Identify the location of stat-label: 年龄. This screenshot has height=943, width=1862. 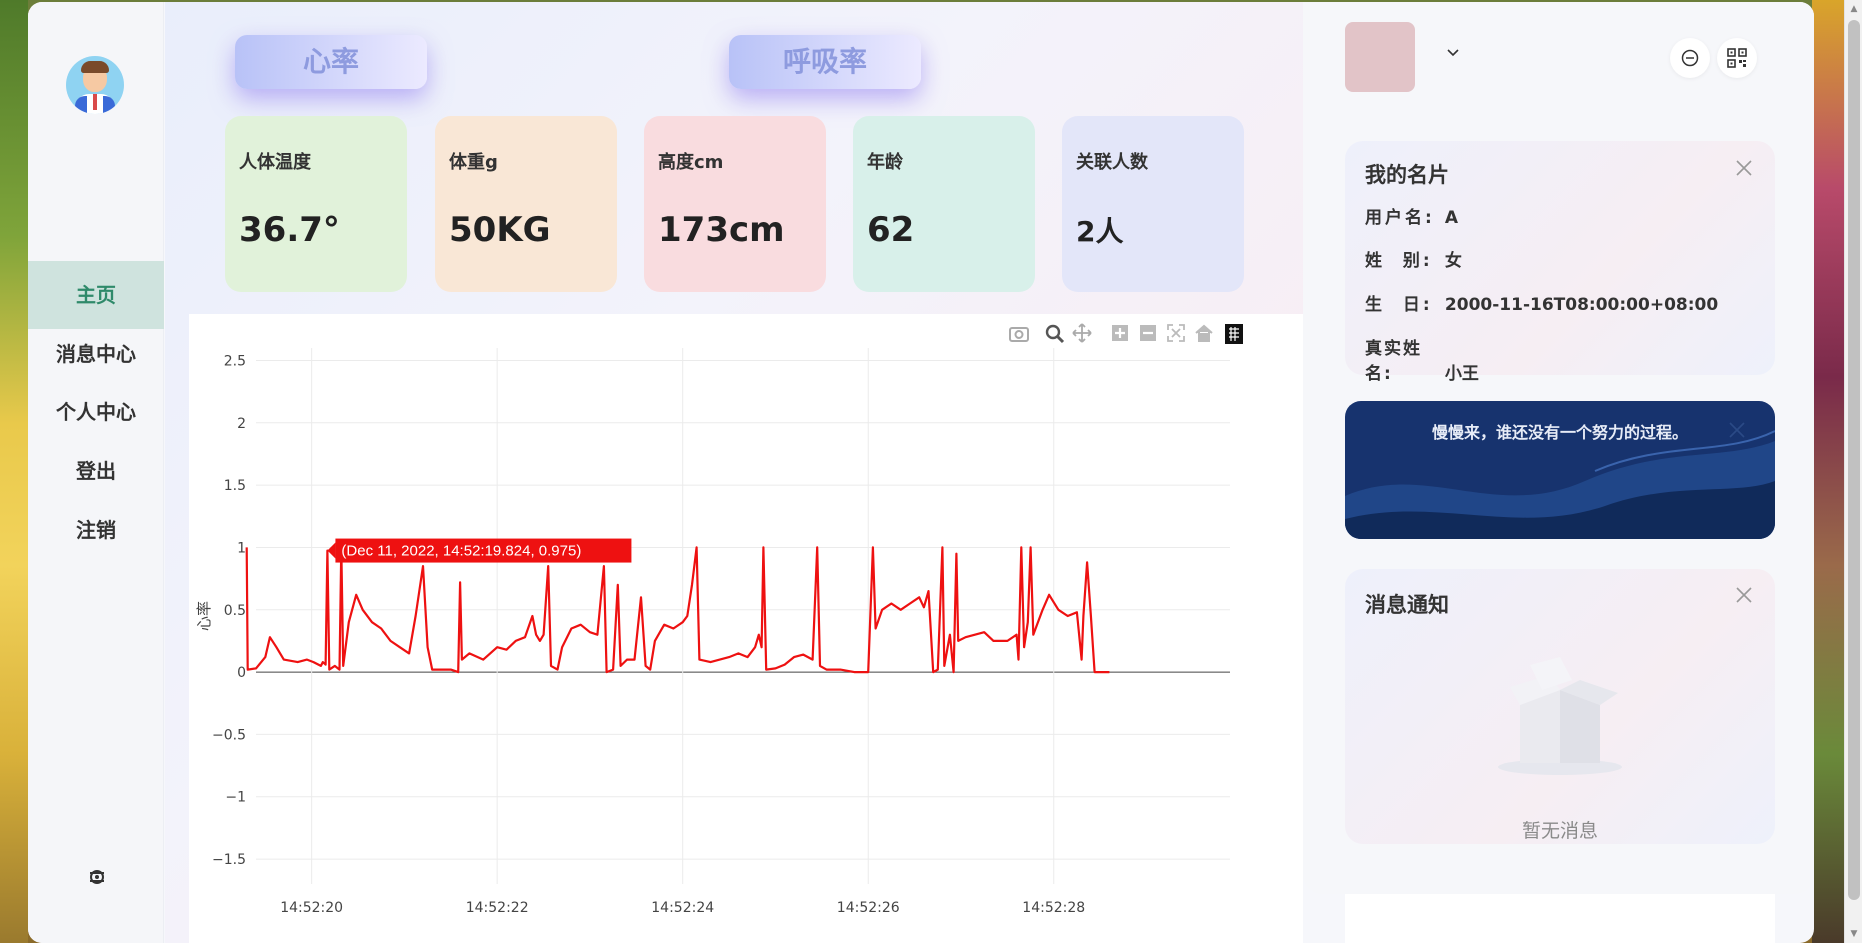
(885, 162).